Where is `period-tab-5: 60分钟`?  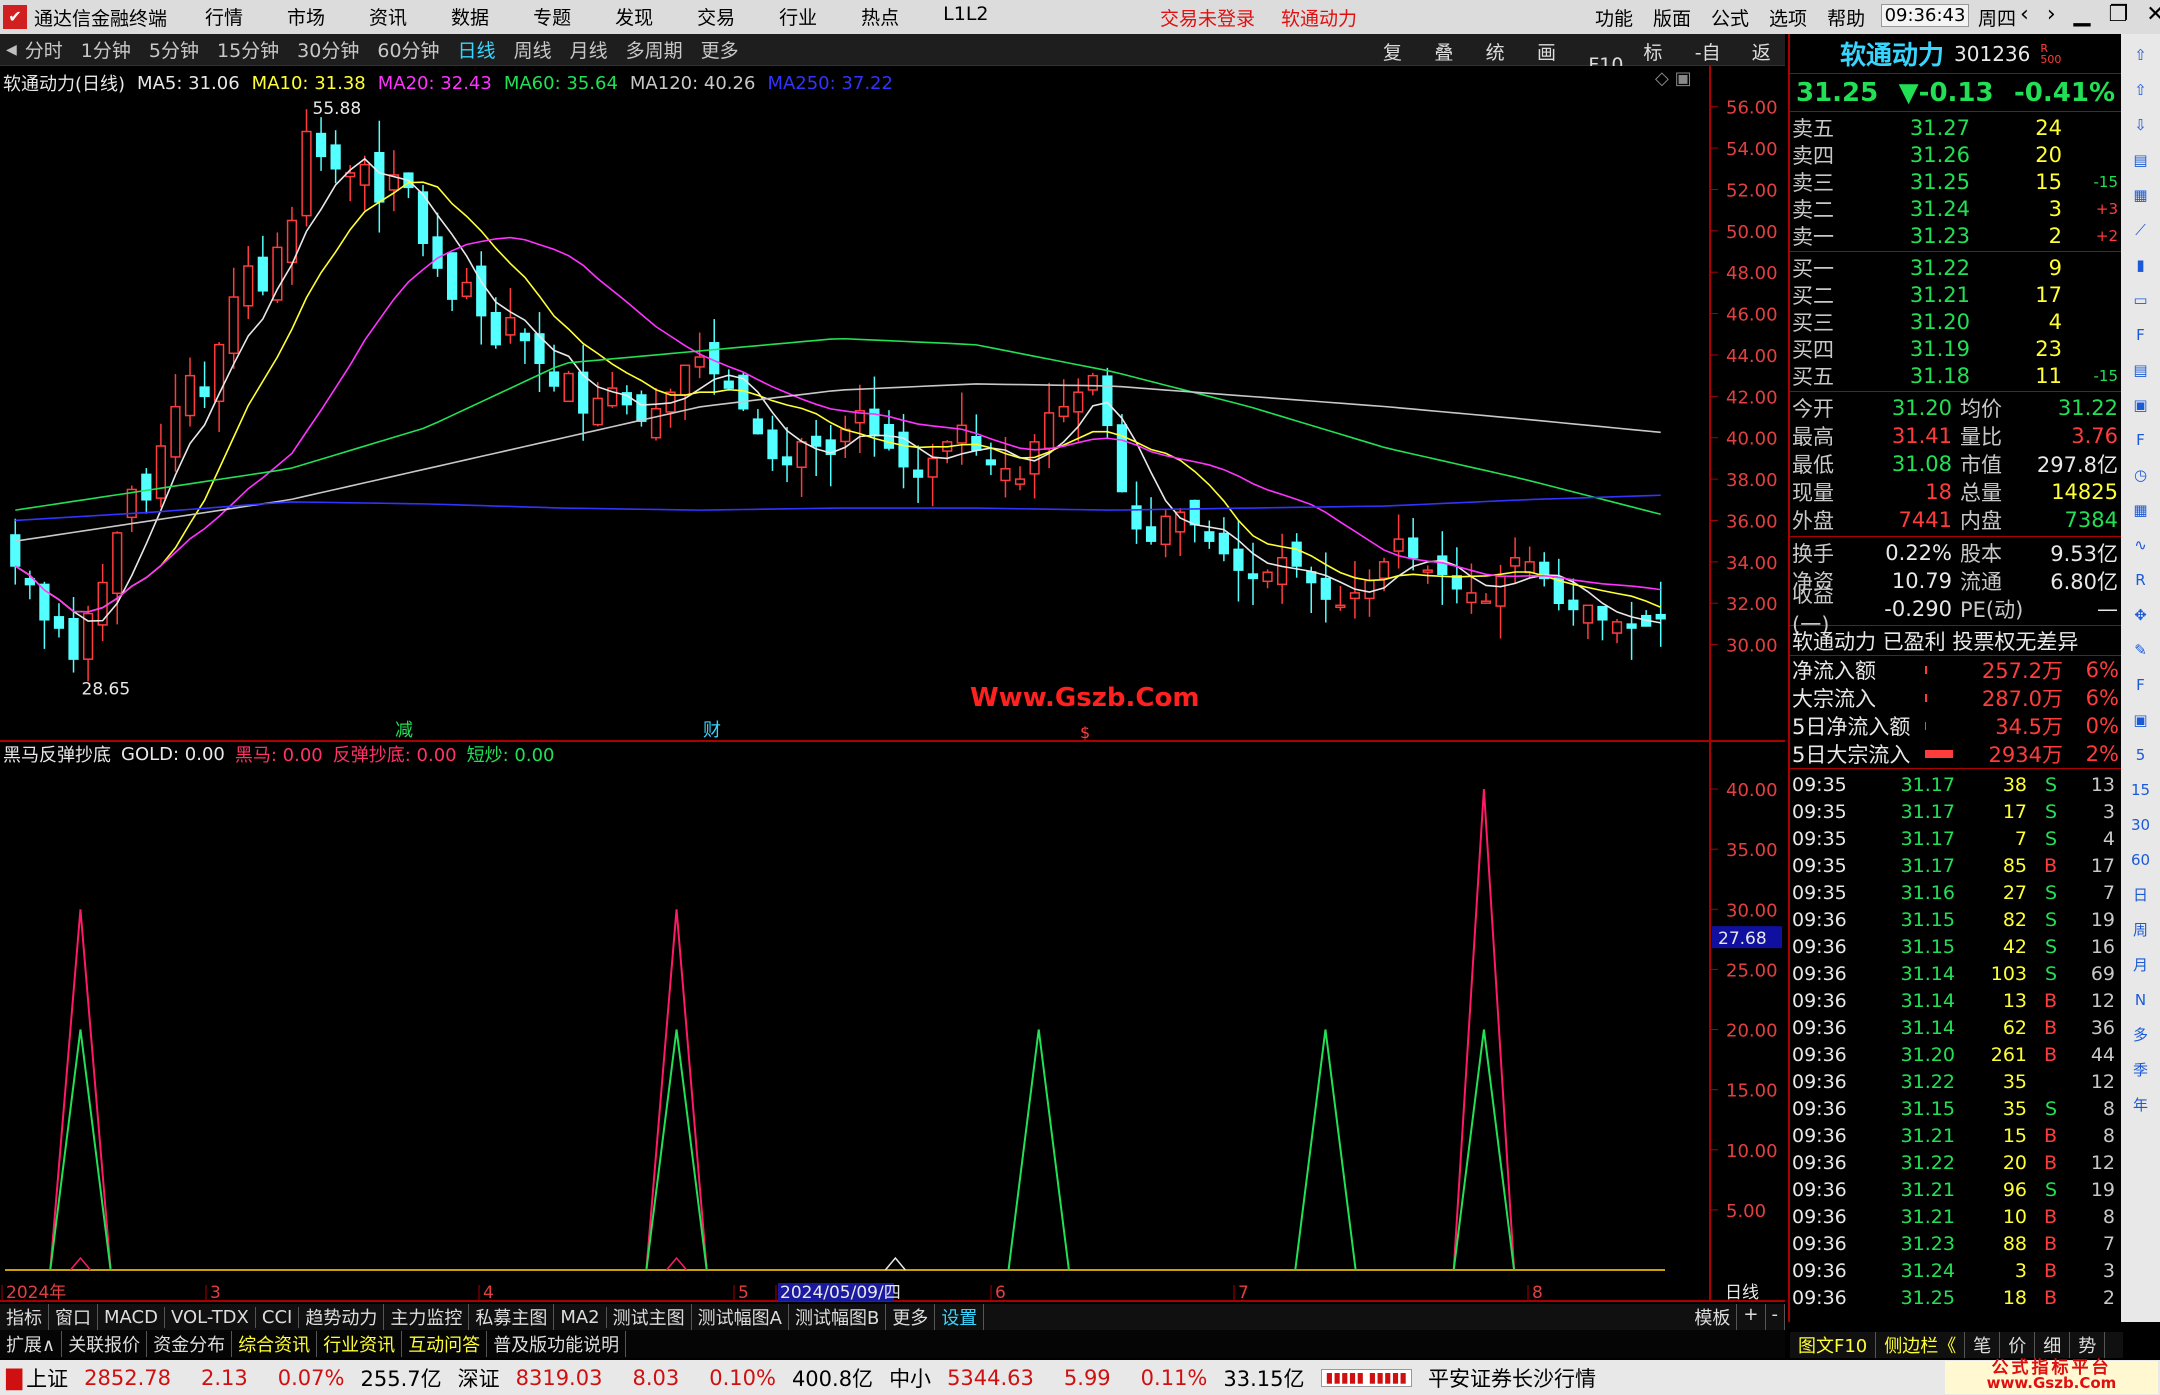 period-tab-5: 60分钟 is located at coordinates (408, 49).